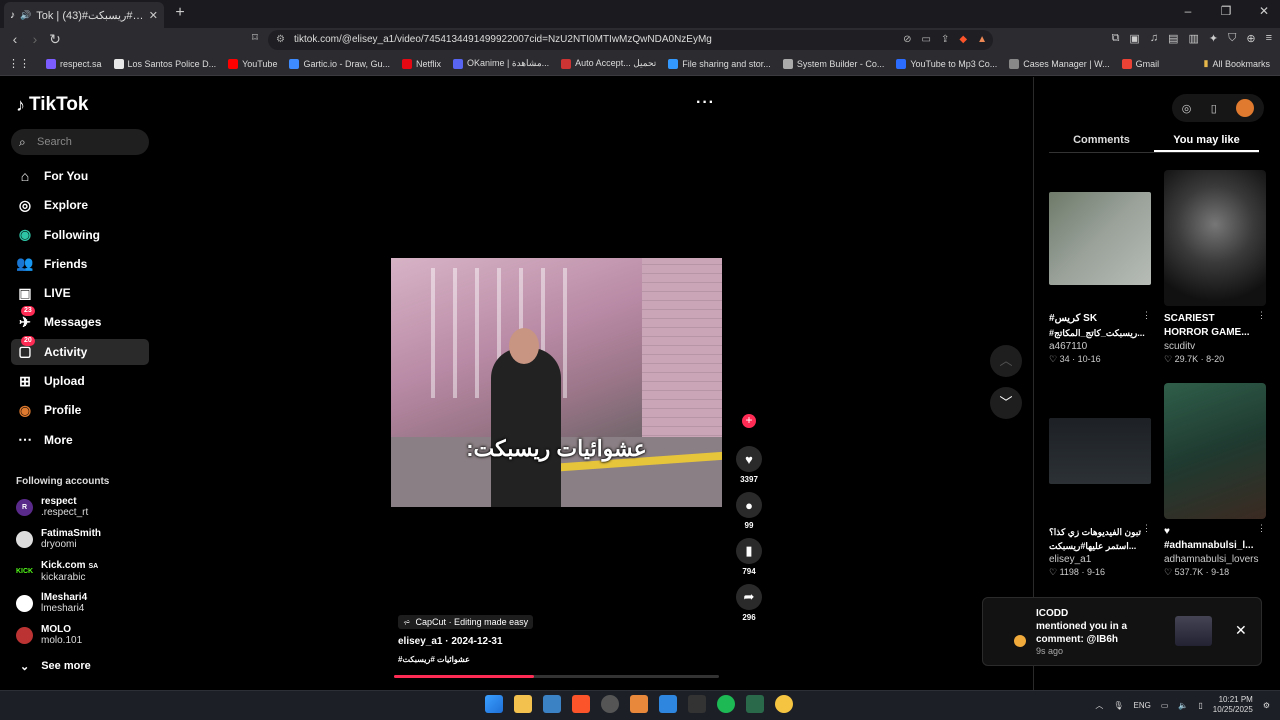 The height and width of the screenshot is (720, 1280). What do you see at coordinates (749, 505) in the screenshot?
I see `comment-icon: ●` at bounding box center [749, 505].